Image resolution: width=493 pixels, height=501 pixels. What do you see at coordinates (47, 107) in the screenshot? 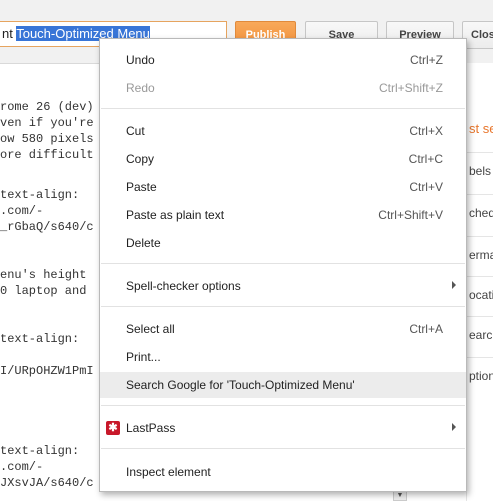
I see `editor-code-line: rome 26 (dev)` at bounding box center [47, 107].